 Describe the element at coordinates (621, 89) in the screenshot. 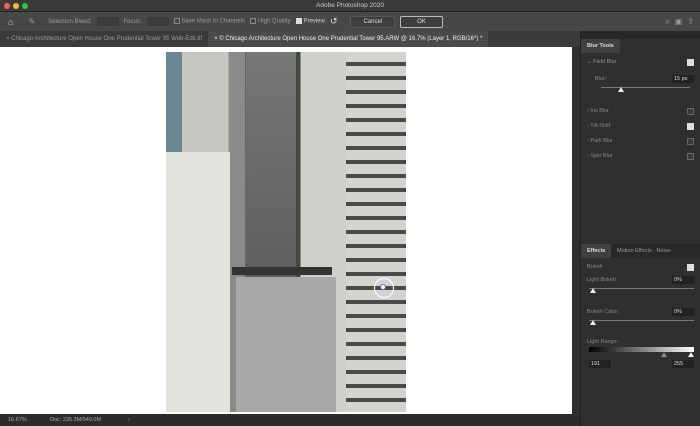

I see `blur-slider-thumb` at that location.